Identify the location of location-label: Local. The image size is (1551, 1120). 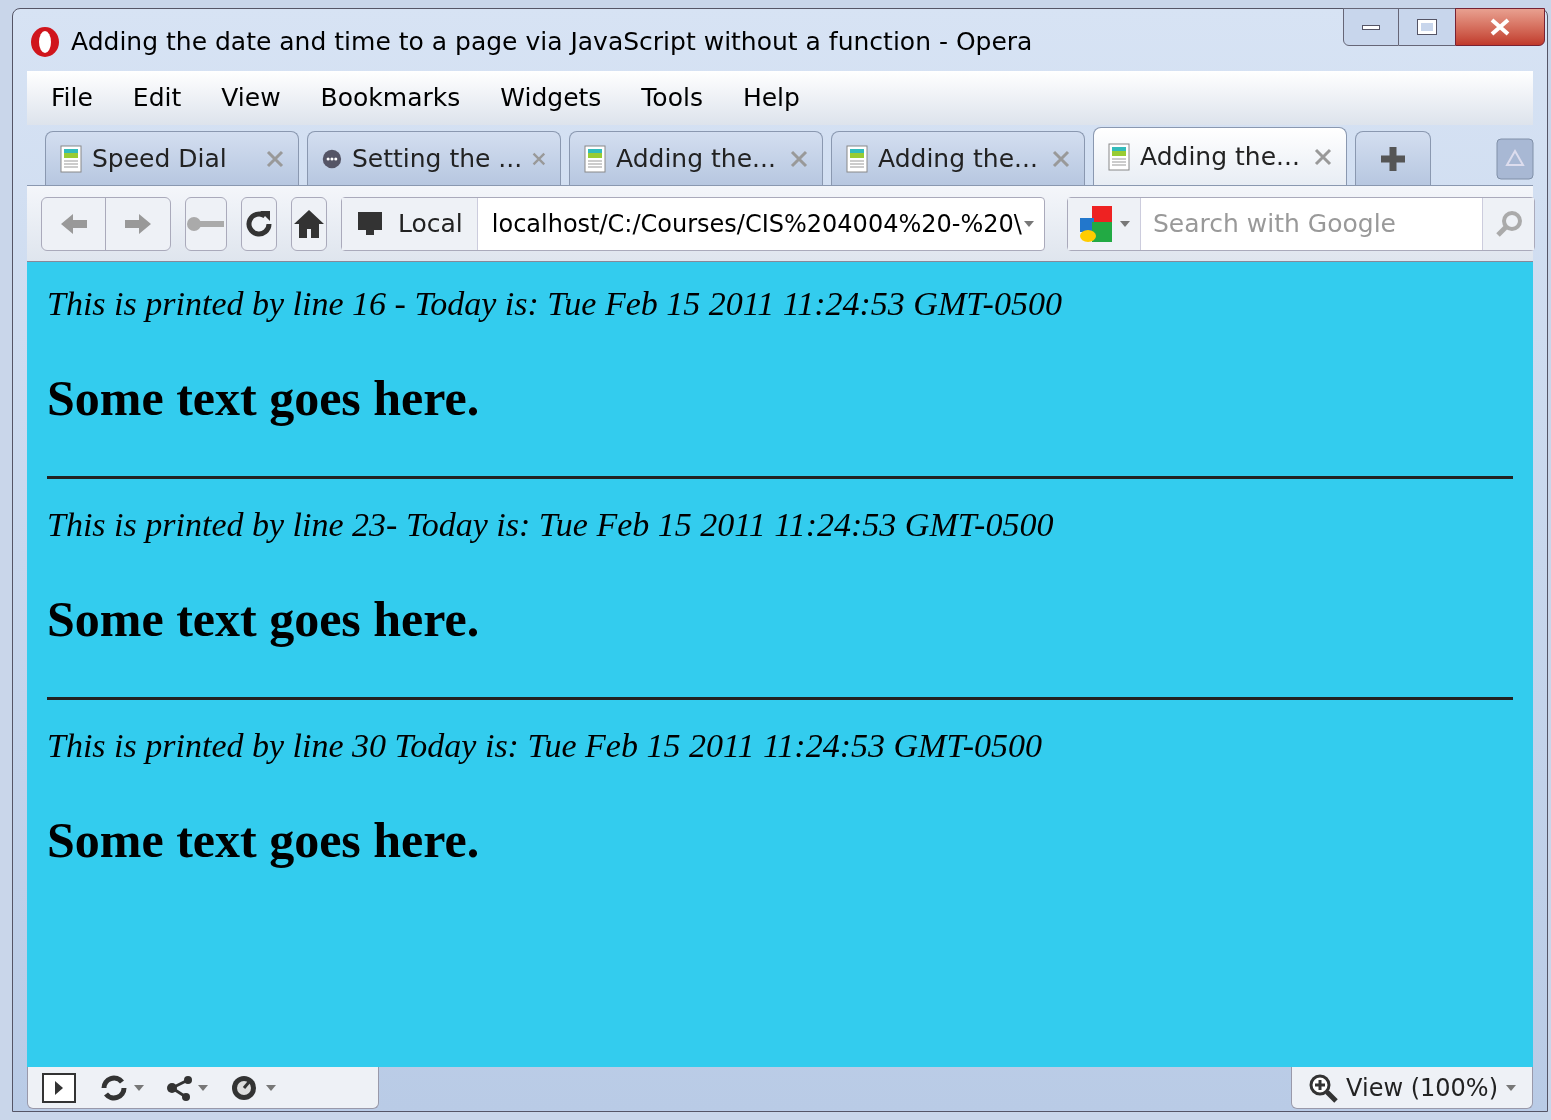
(430, 223).